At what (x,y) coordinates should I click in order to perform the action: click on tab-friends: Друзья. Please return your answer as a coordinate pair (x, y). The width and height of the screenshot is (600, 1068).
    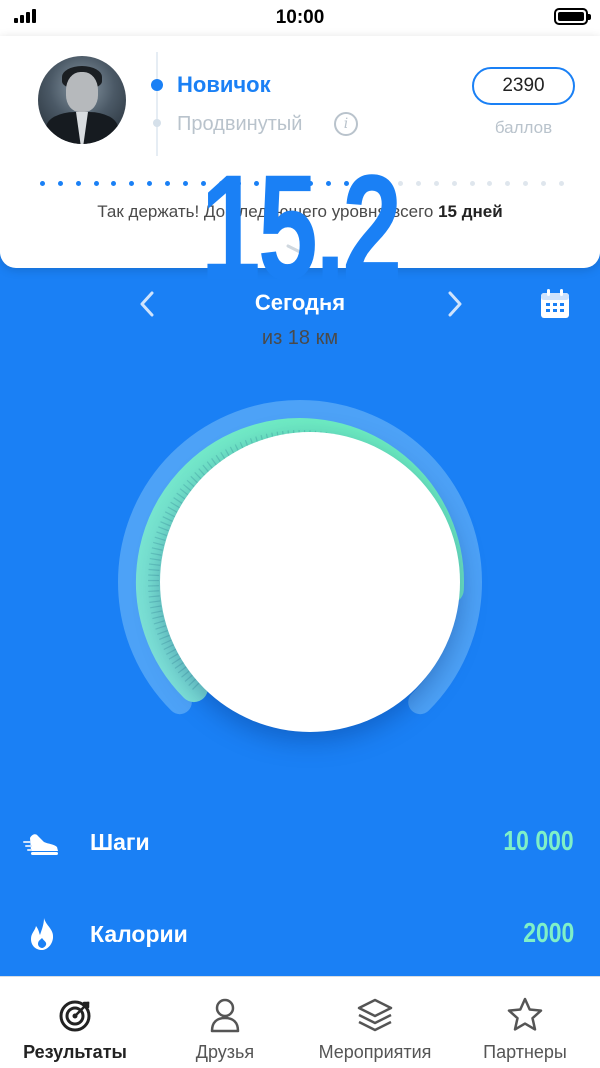
    Looking at the image, I should click on (225, 1022).